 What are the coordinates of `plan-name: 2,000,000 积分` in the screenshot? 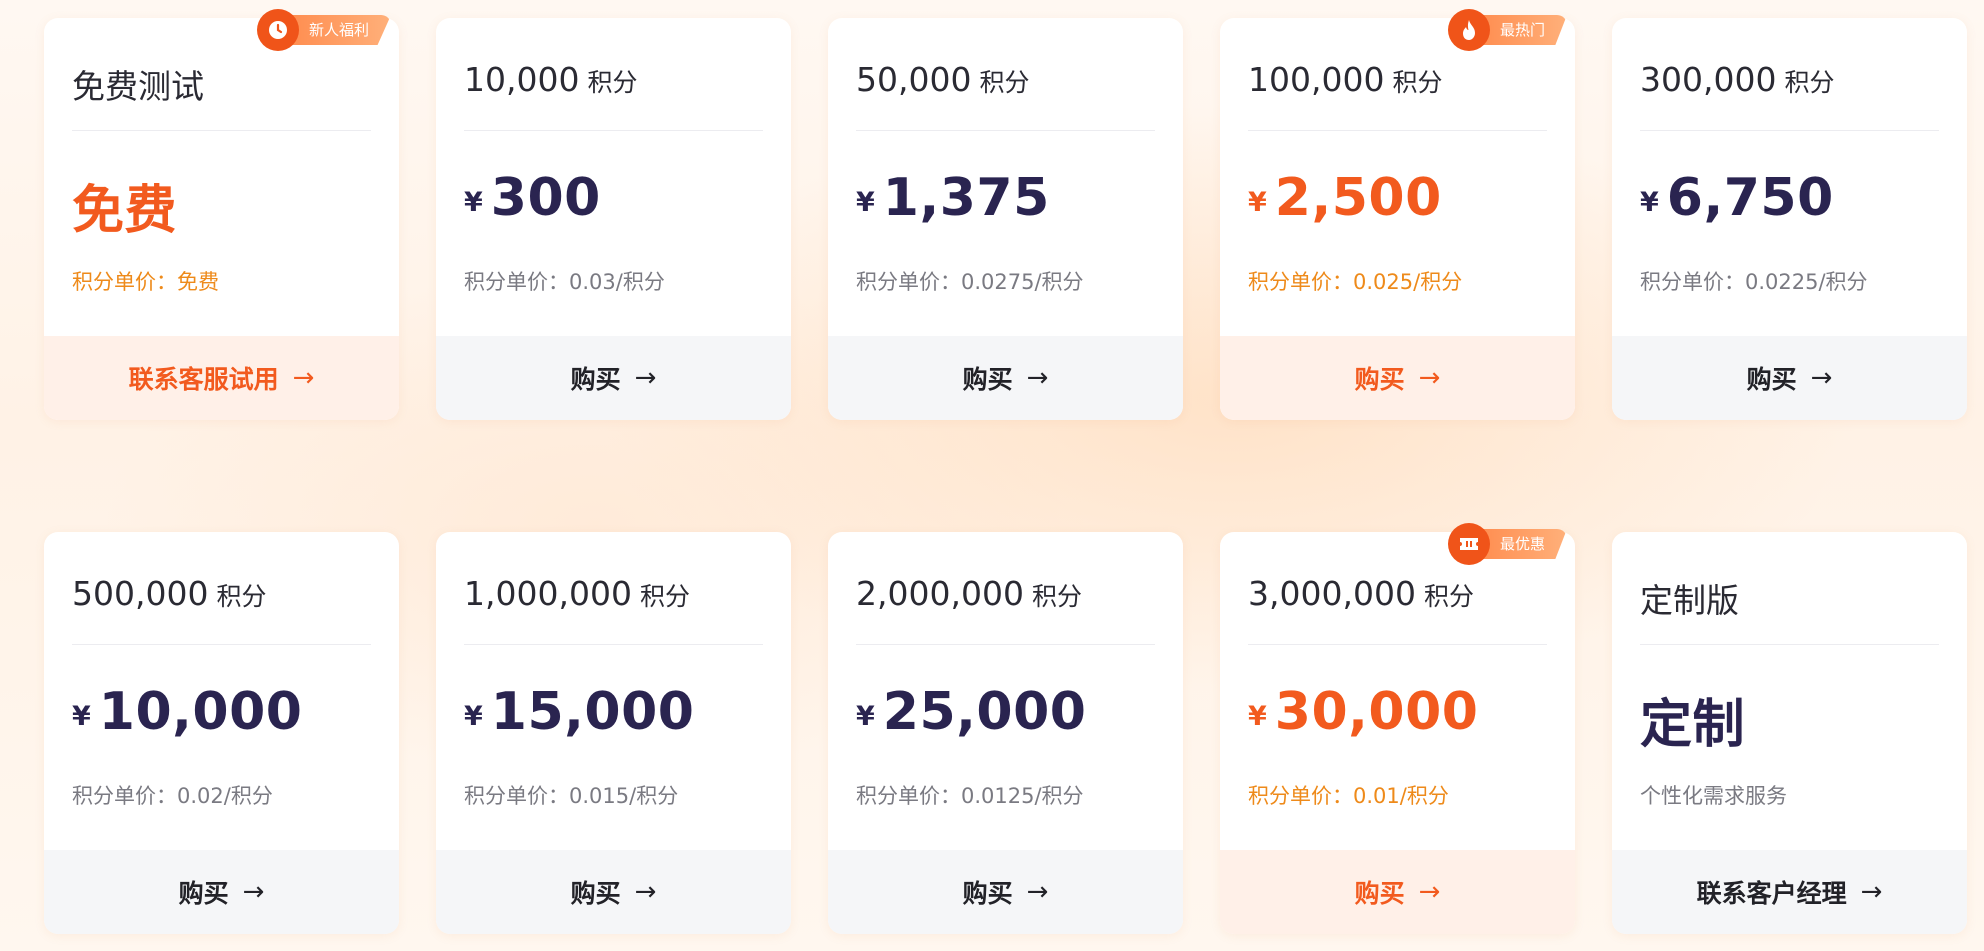 It's located at (969, 593).